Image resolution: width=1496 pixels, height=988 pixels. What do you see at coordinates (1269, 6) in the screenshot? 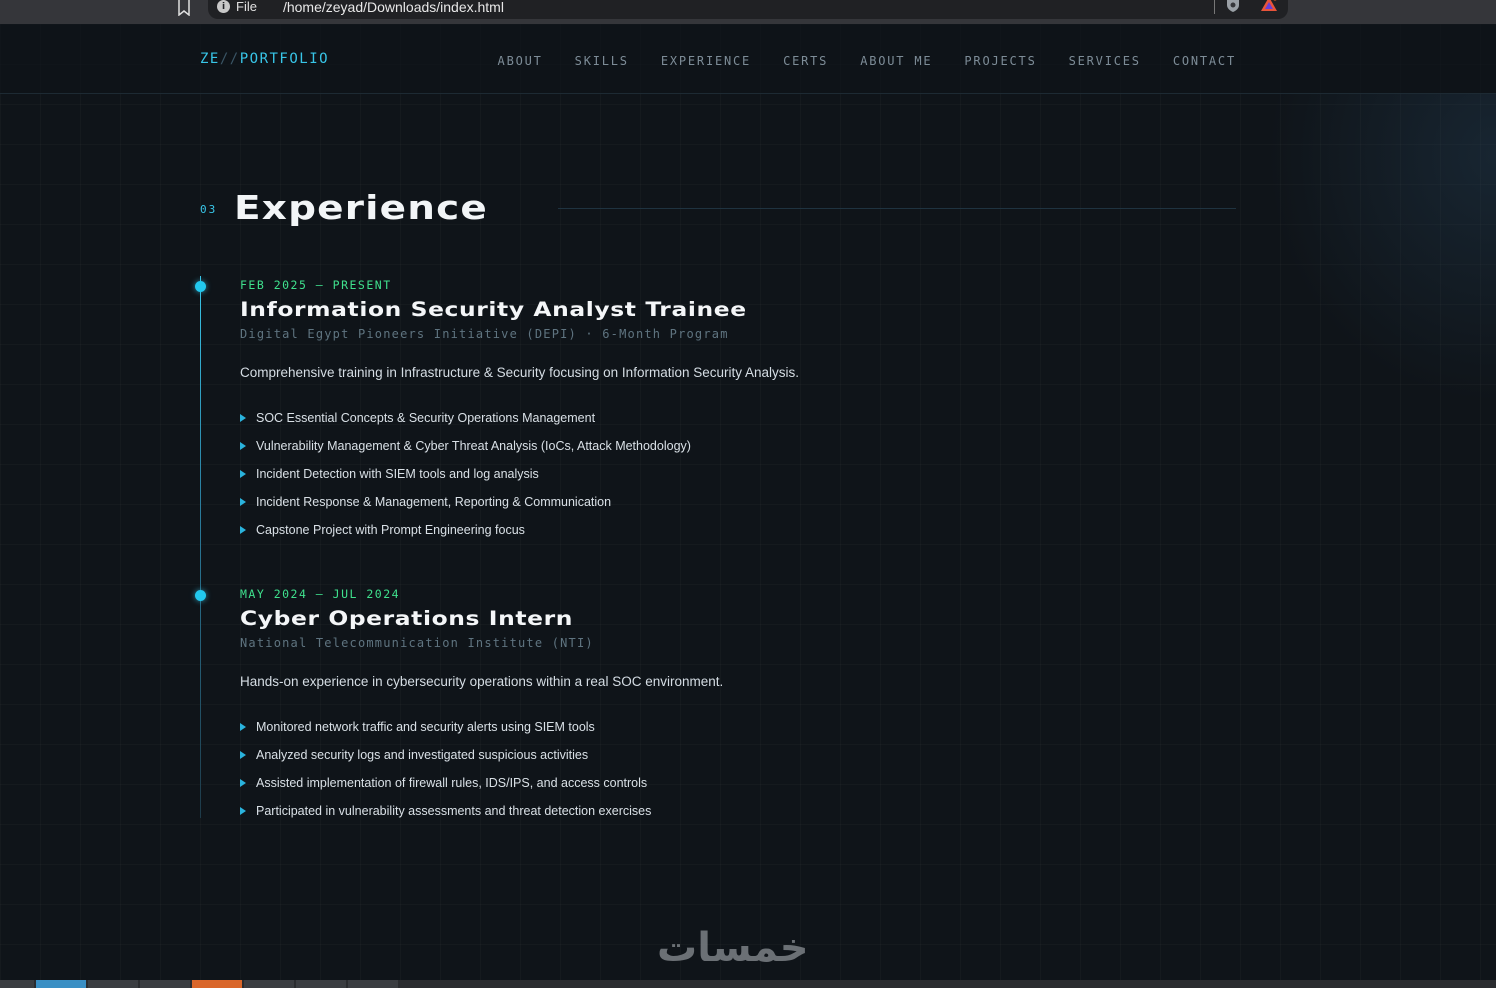
I see `extension-icon` at bounding box center [1269, 6].